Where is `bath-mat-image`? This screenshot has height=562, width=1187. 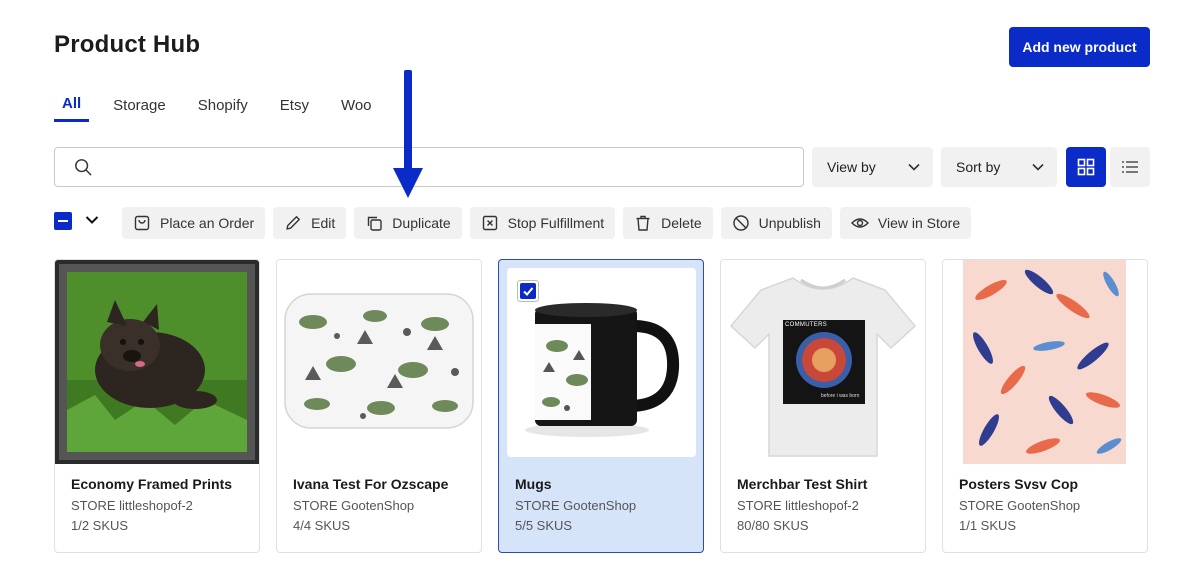
bath-mat-image is located at coordinates (379, 362).